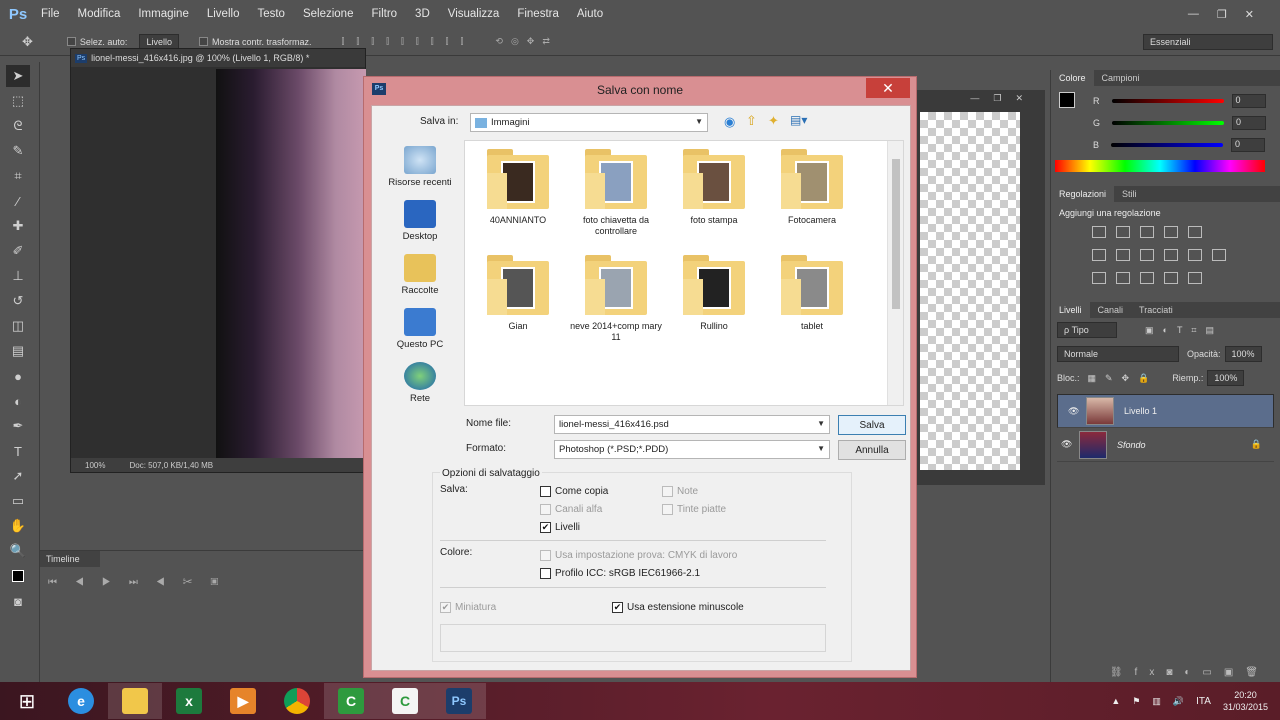 This screenshot has height=720, width=1280. I want to click on nav-desktop: Desktop, so click(420, 221).